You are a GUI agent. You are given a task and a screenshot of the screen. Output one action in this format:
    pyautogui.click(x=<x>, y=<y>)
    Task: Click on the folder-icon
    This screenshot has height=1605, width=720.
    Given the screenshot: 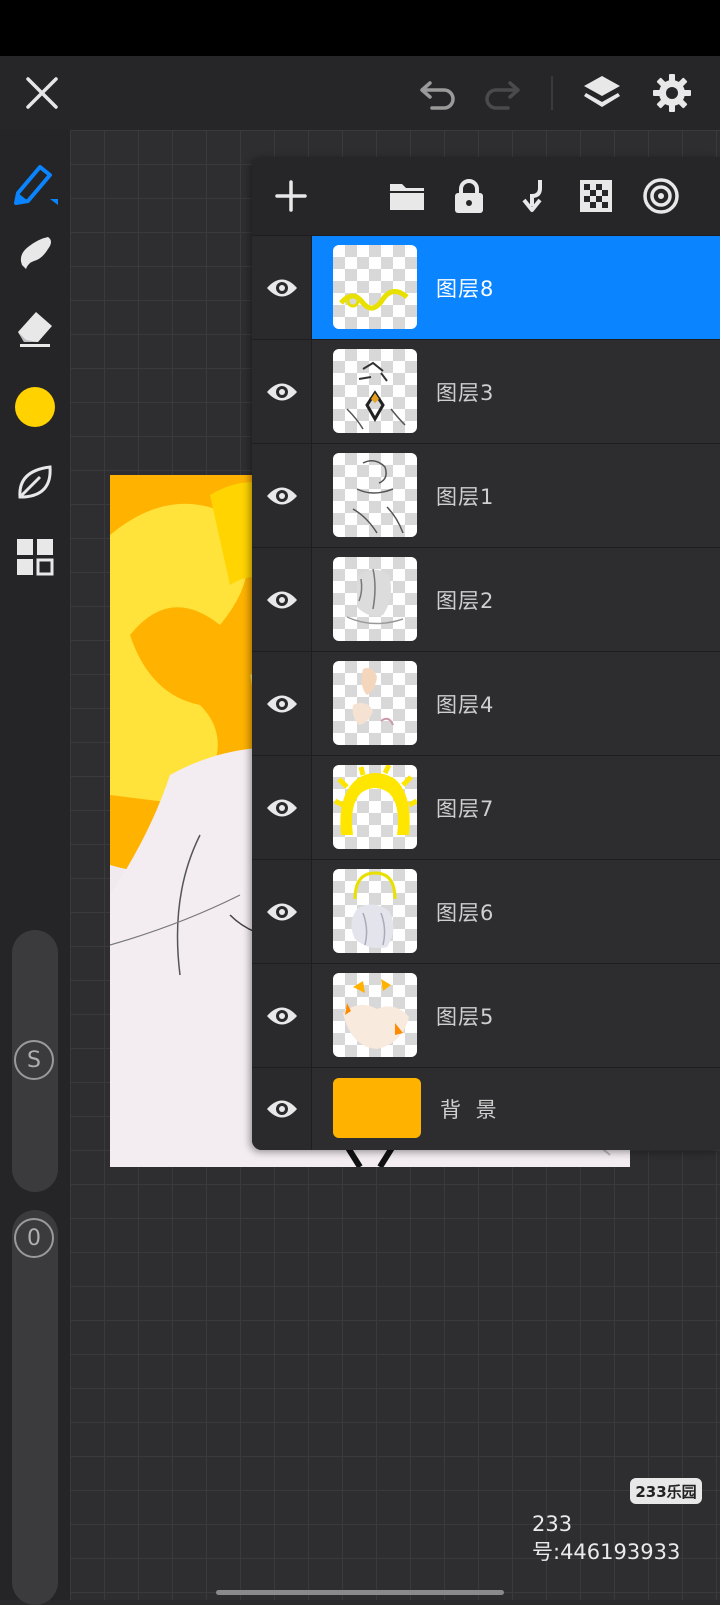 What is the action you would take?
    pyautogui.click(x=407, y=197)
    